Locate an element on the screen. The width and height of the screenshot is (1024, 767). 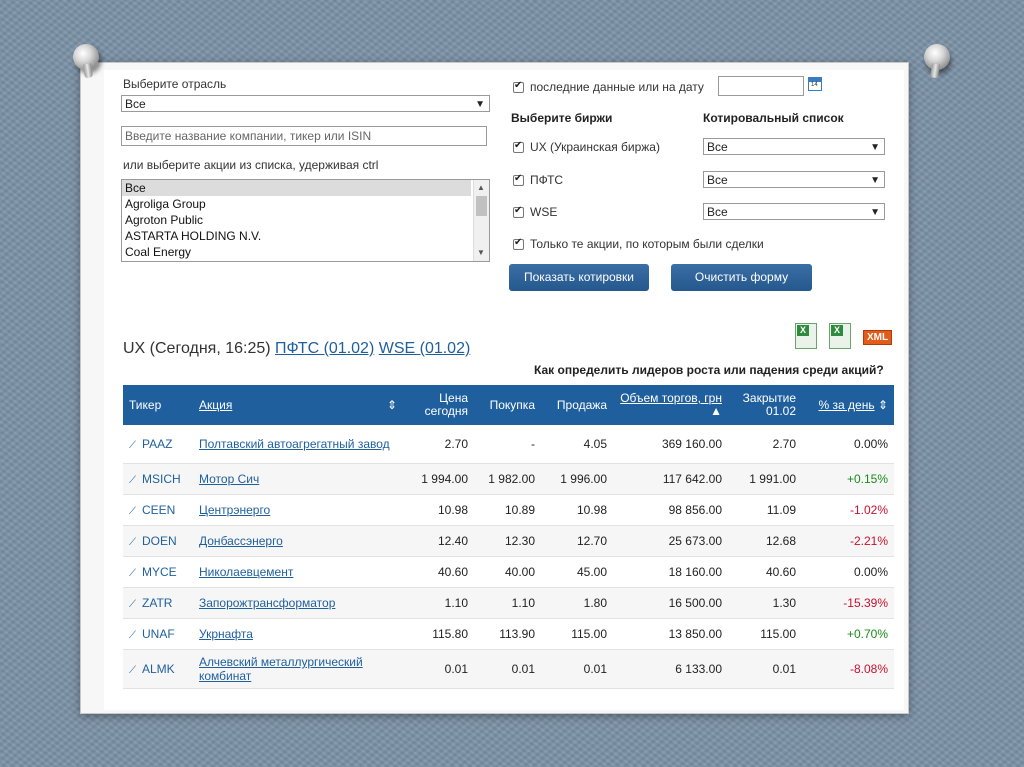
ask-cell: 10.98 is located at coordinates (577, 510).